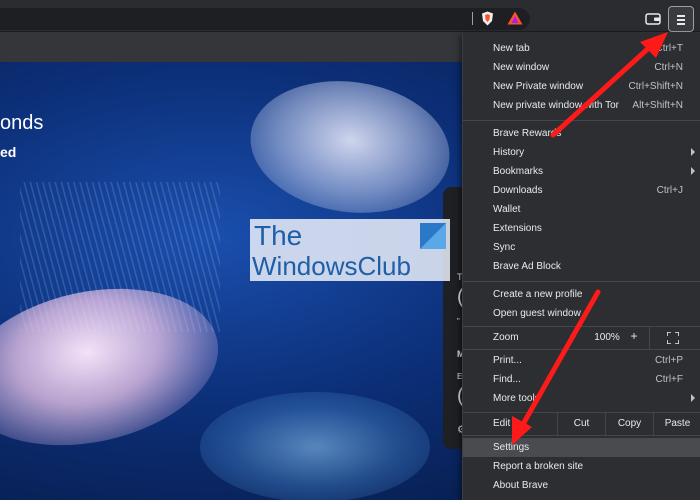 This screenshot has width=700, height=500. Describe the element at coordinates (507, 209) in the screenshot. I see `menu-item-label: Wallet` at that location.